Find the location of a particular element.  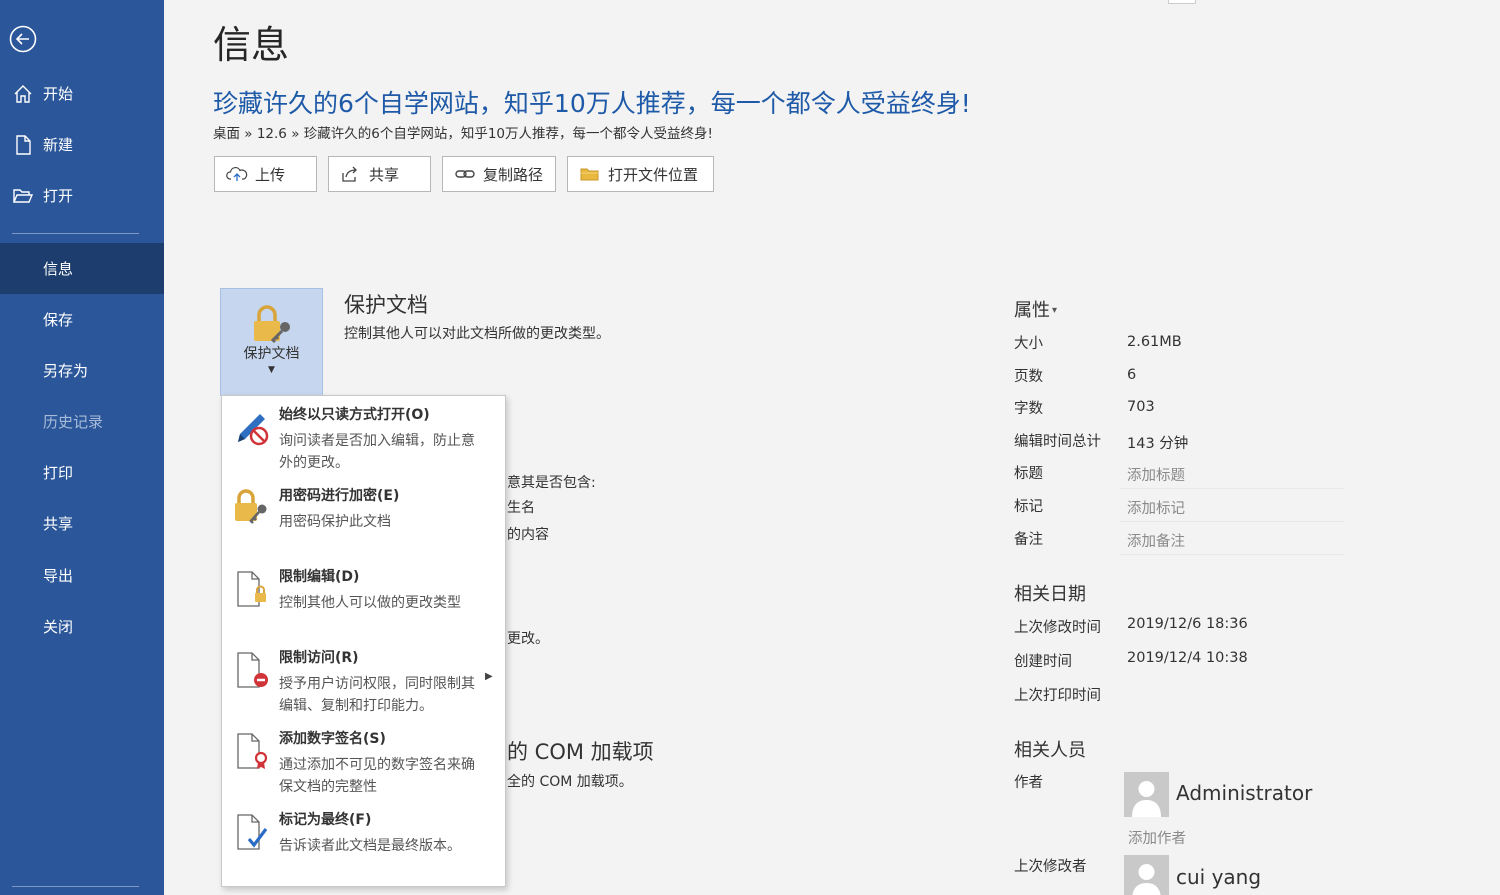

menu-item-encrypt-password: 用密码进行加密(E) 用密码保护此文档 is located at coordinates (363, 517).